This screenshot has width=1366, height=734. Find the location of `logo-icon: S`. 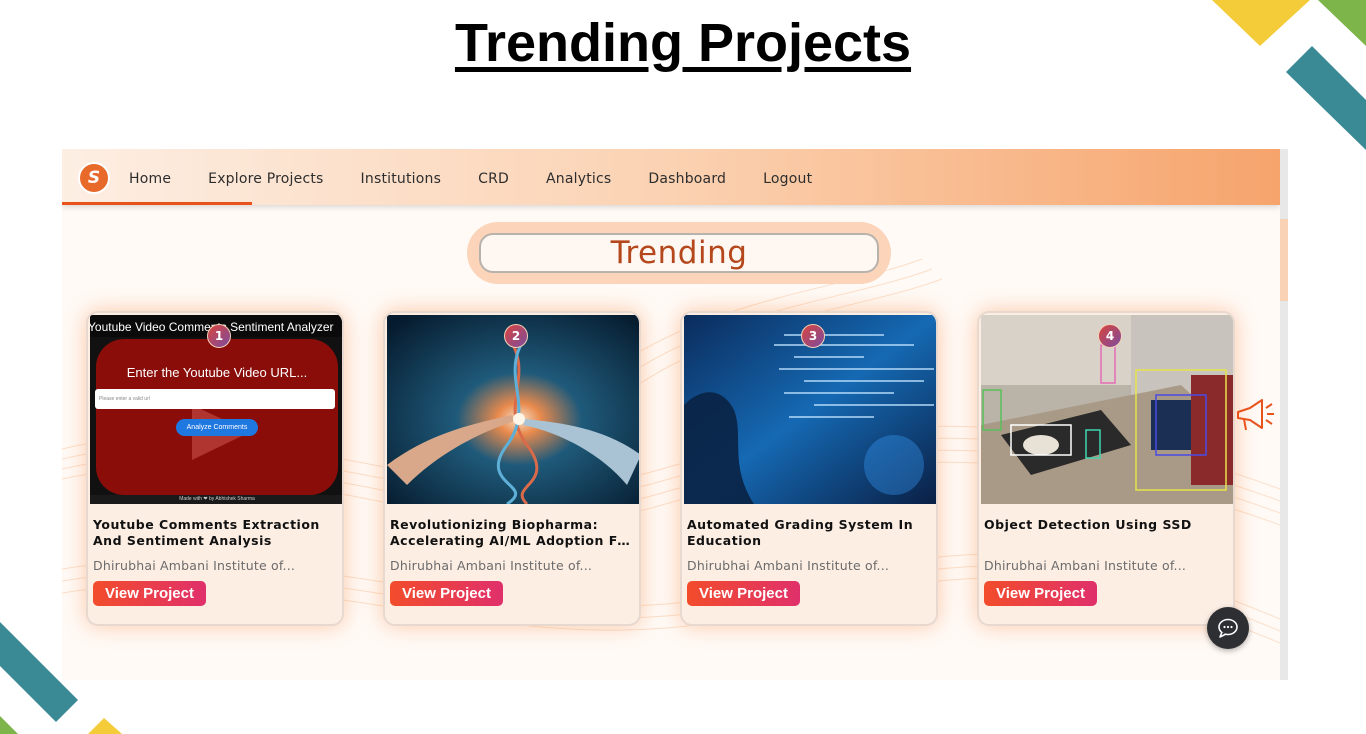

logo-icon: S is located at coordinates (94, 178).